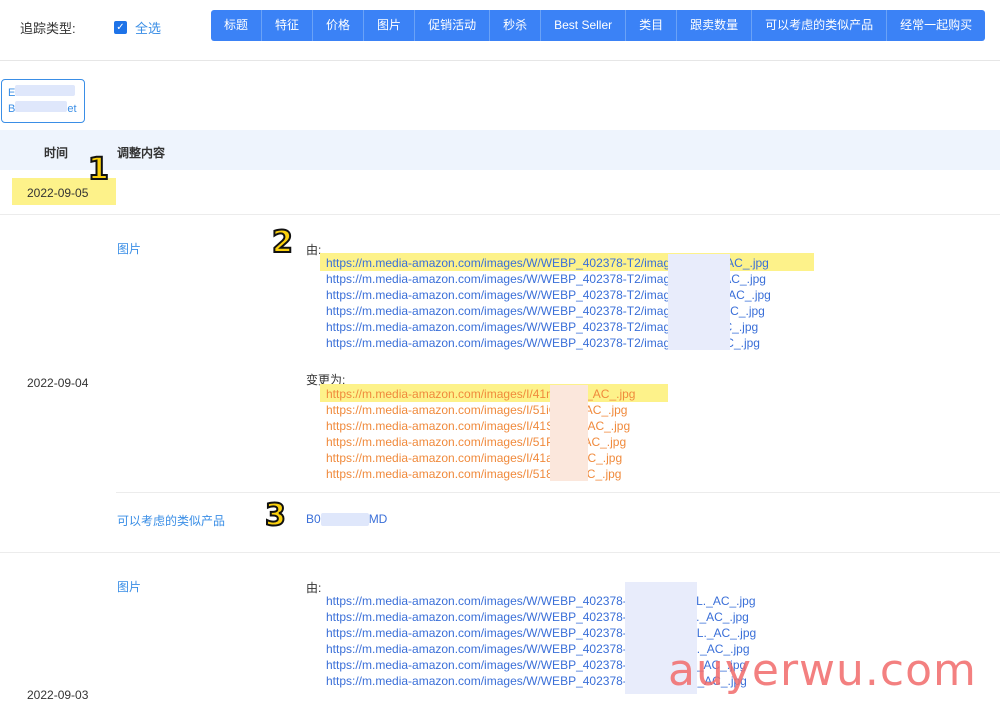 The width and height of the screenshot is (1000, 702). I want to click on annotation-2: 2, so click(282, 242).